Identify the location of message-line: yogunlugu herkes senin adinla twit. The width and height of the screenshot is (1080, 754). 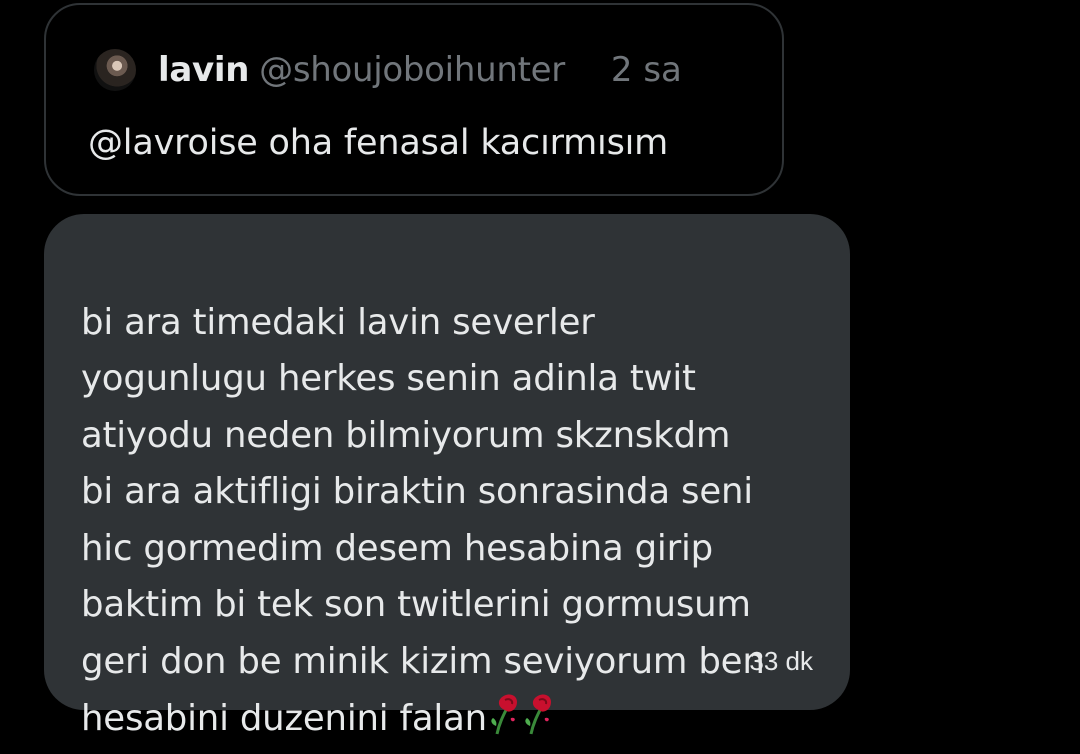
(388, 378).